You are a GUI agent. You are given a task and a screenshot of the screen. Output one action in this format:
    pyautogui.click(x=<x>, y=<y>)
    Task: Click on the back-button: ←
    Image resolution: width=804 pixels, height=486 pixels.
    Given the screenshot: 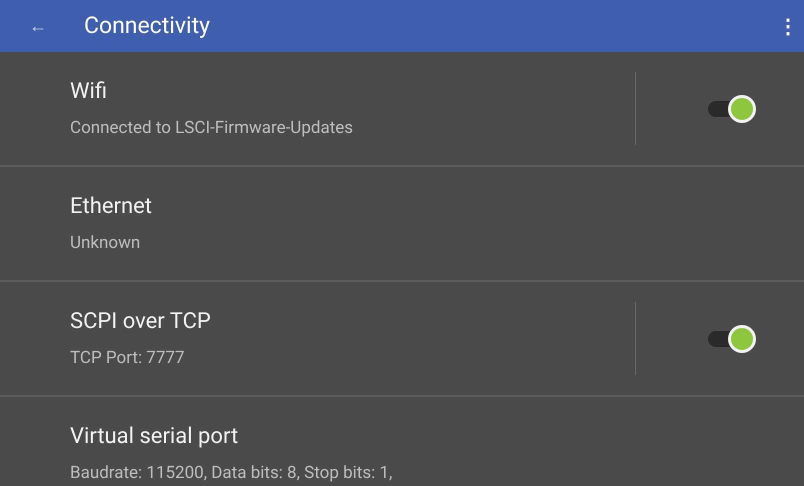 What is the action you would take?
    pyautogui.click(x=38, y=26)
    